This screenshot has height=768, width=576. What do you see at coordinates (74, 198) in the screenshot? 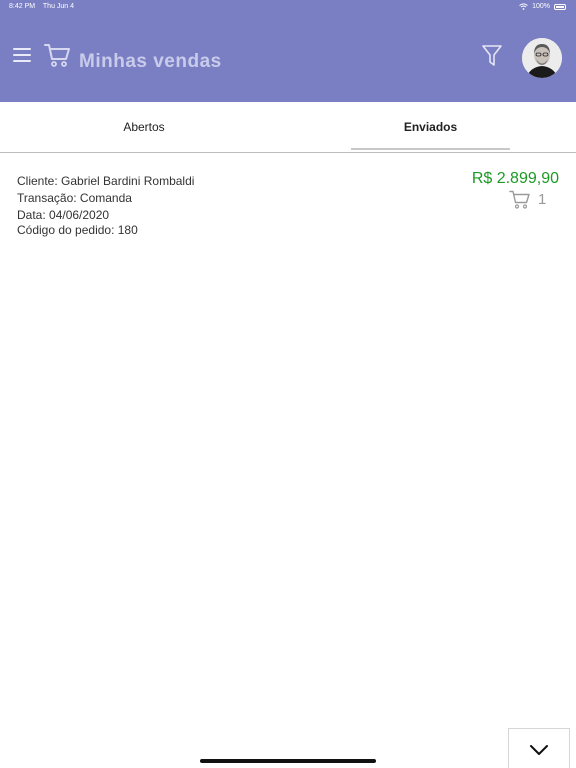
I see `order-transaction: Transação: Comanda` at bounding box center [74, 198].